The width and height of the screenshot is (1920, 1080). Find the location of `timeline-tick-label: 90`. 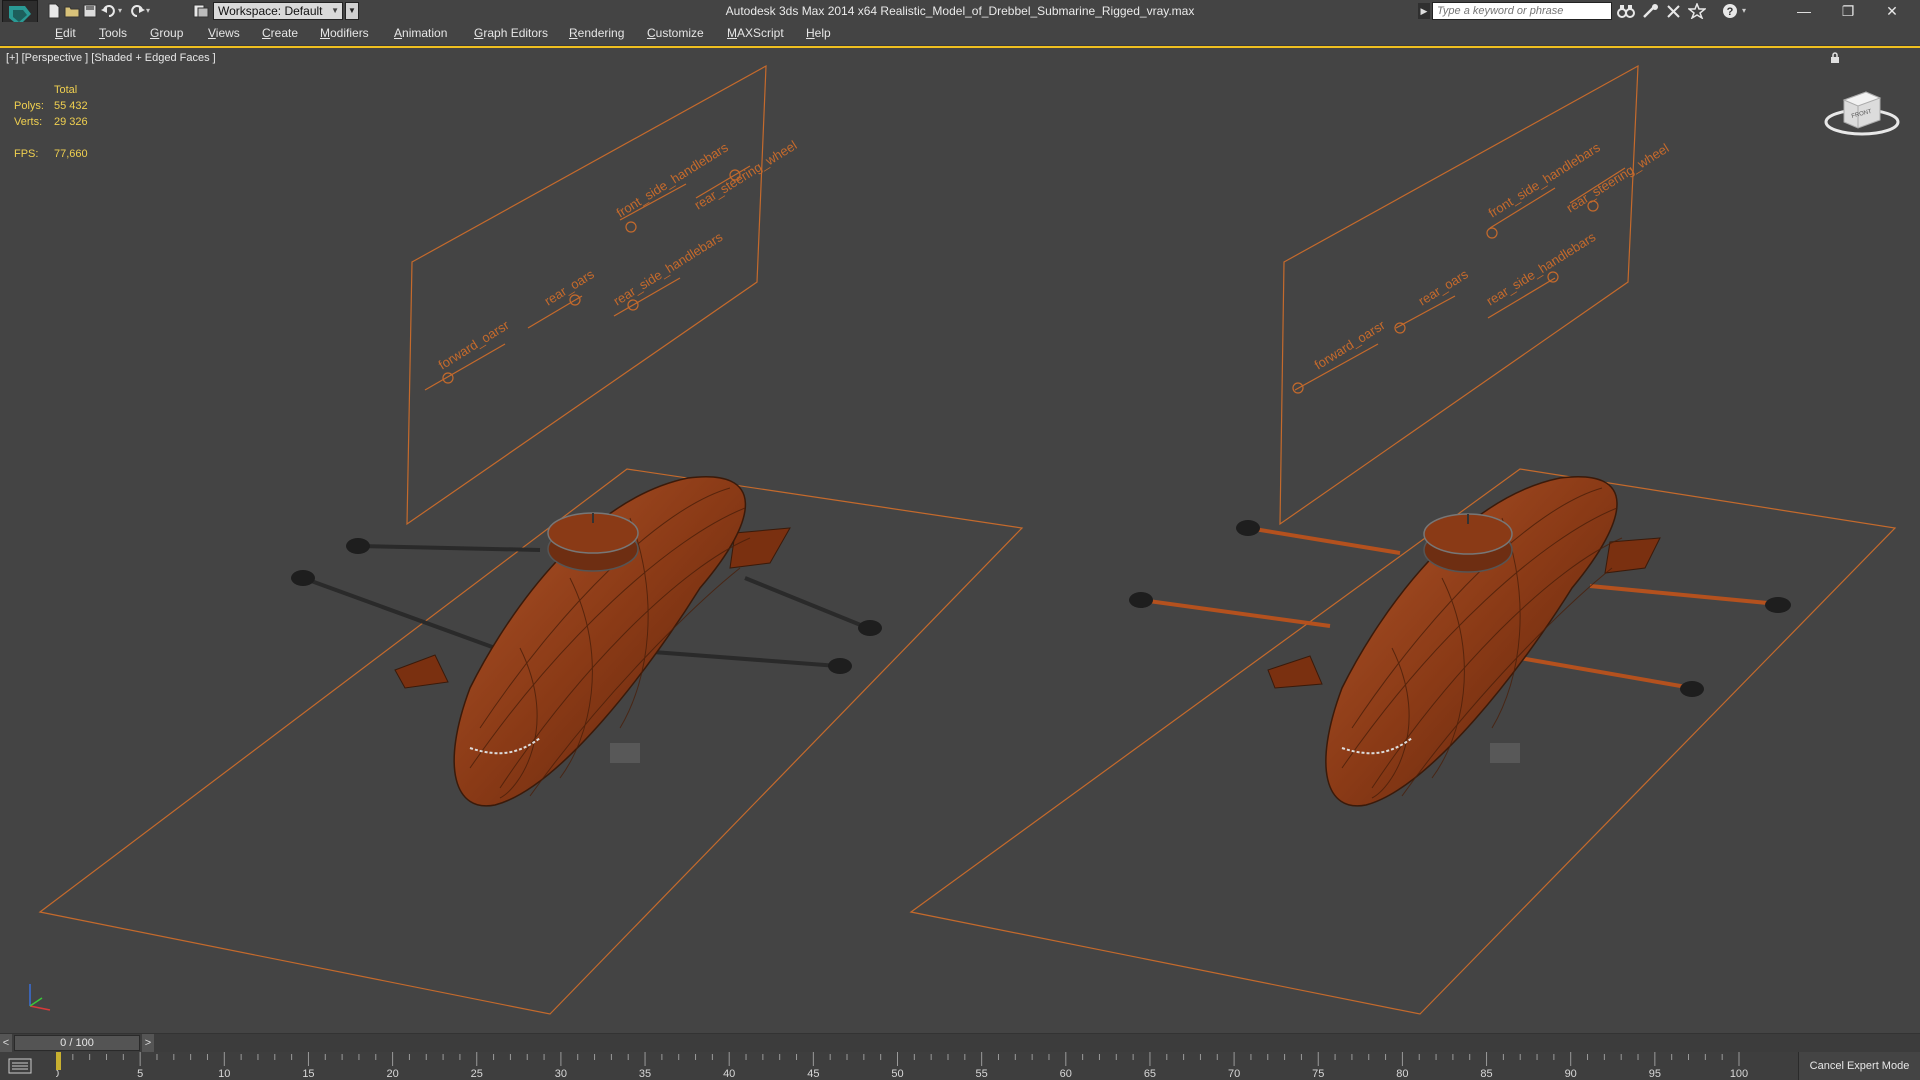

timeline-tick-label: 90 is located at coordinates (1571, 1074).